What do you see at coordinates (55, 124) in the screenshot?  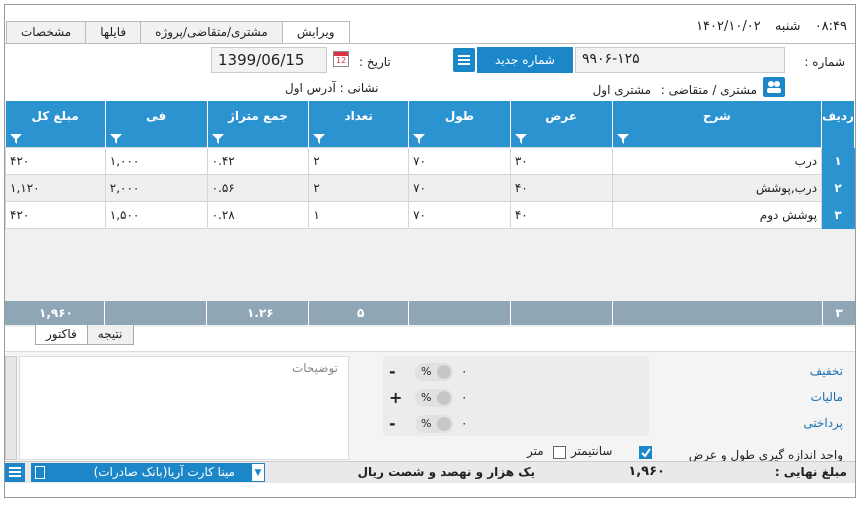 I see `col-total: مبلغ کل` at bounding box center [55, 124].